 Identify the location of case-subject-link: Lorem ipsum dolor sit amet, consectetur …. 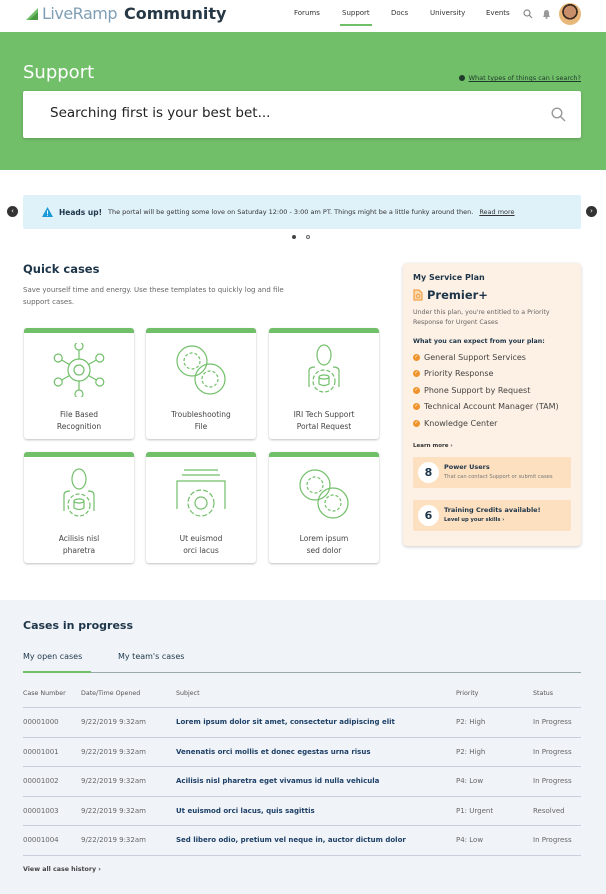
(285, 722).